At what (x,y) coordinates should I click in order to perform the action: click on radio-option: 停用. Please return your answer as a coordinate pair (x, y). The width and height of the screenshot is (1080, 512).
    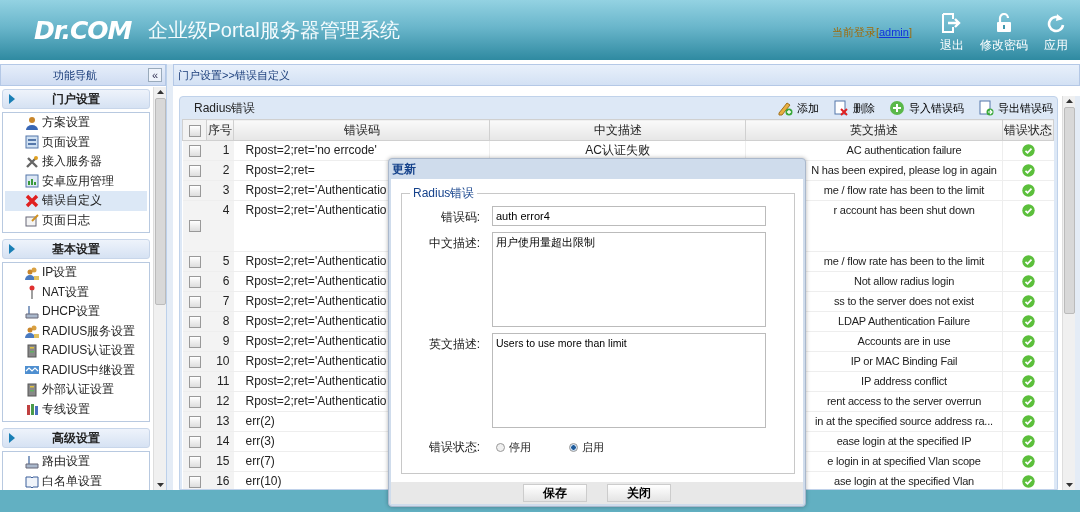
    Looking at the image, I should click on (513, 447).